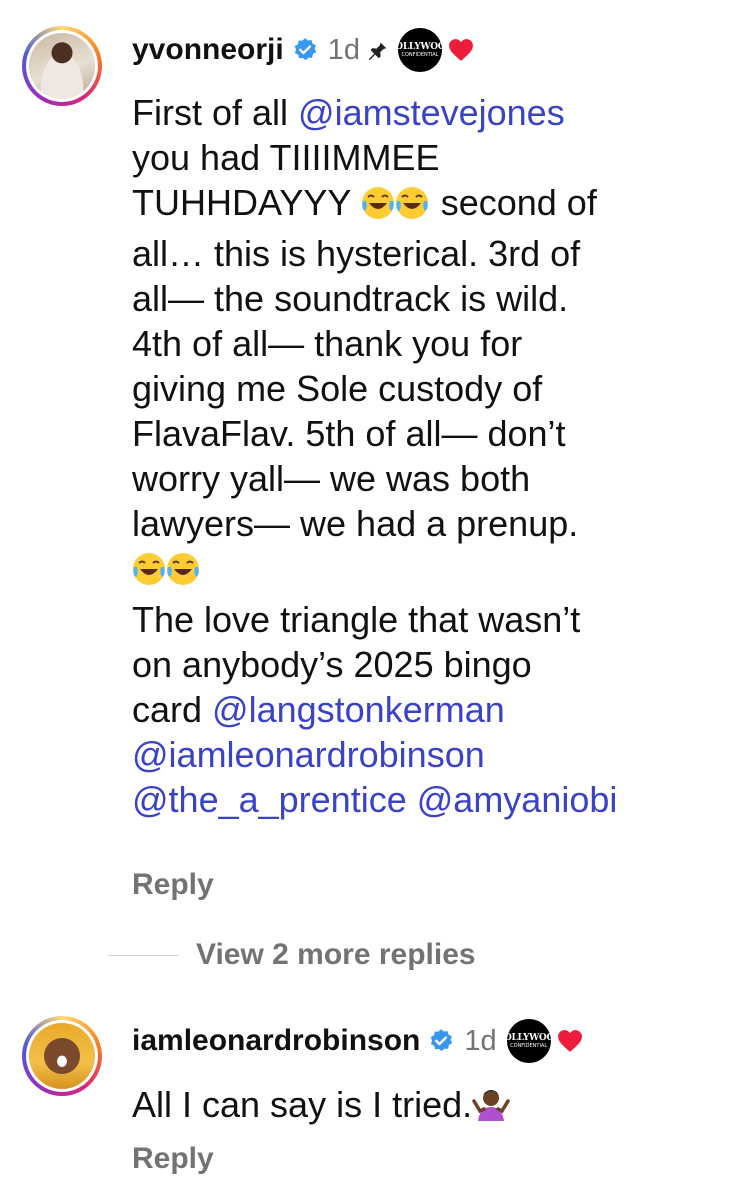  I want to click on text-line: First of all @iamstevejones, so click(427, 112).